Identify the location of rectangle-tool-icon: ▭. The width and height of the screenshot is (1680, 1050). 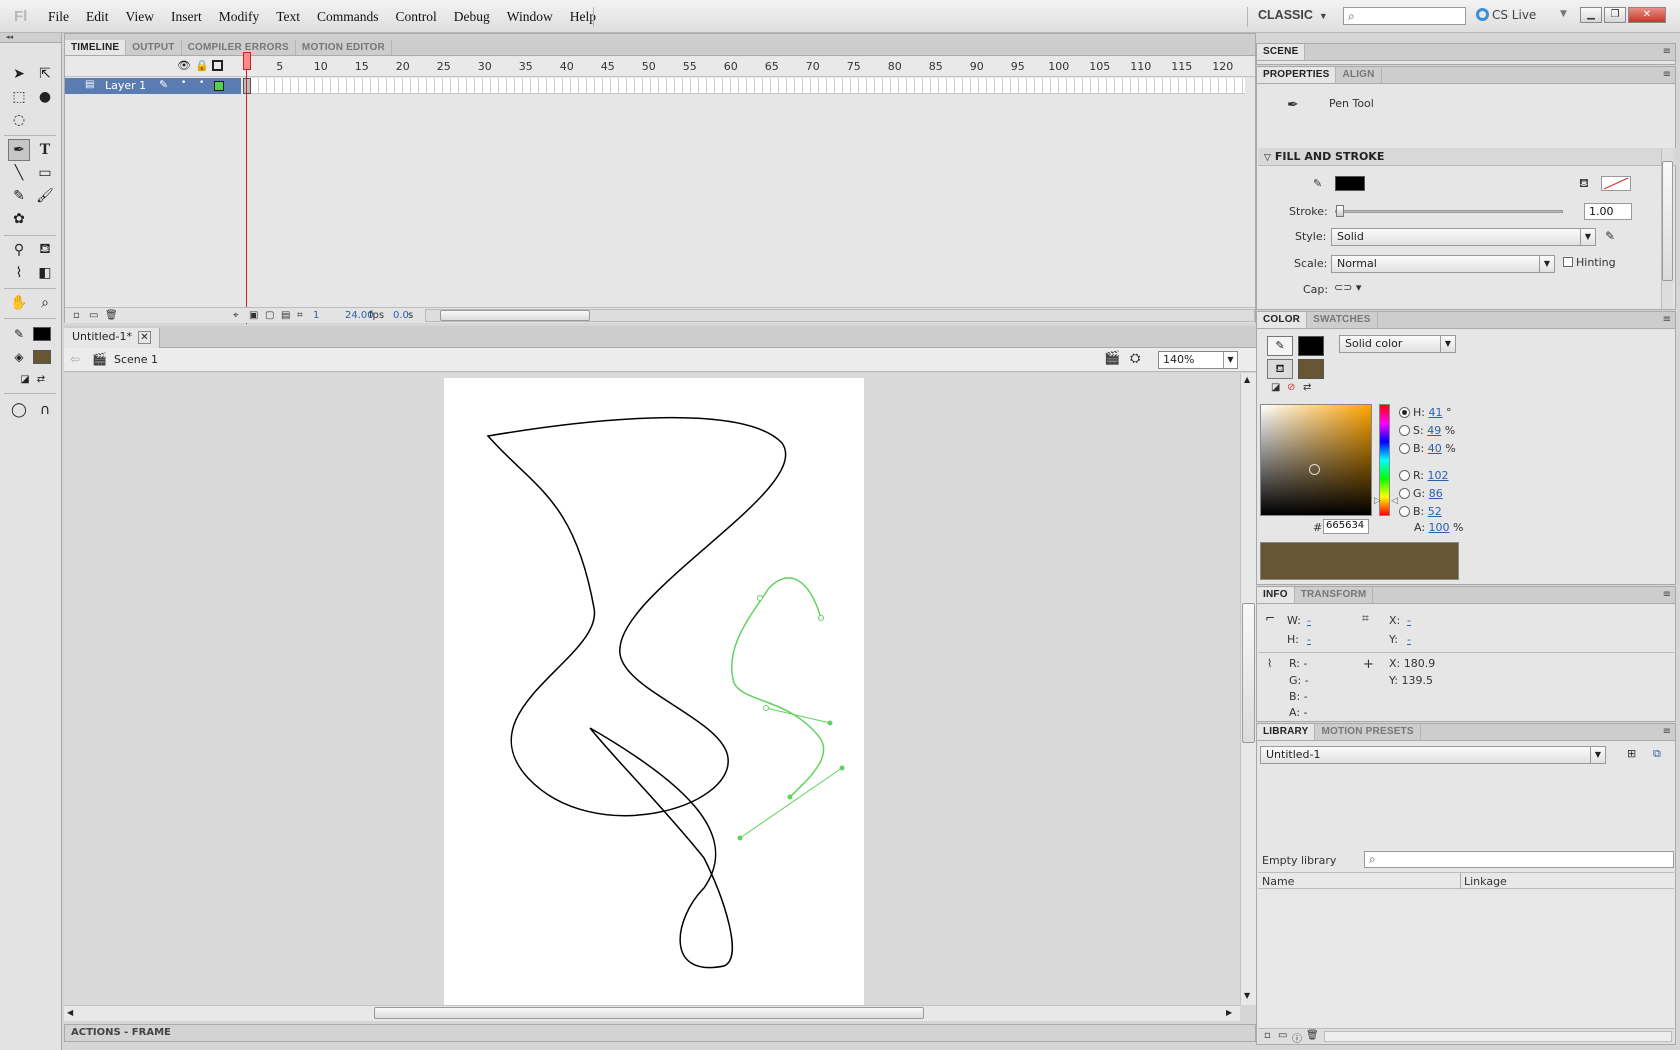
(45, 173).